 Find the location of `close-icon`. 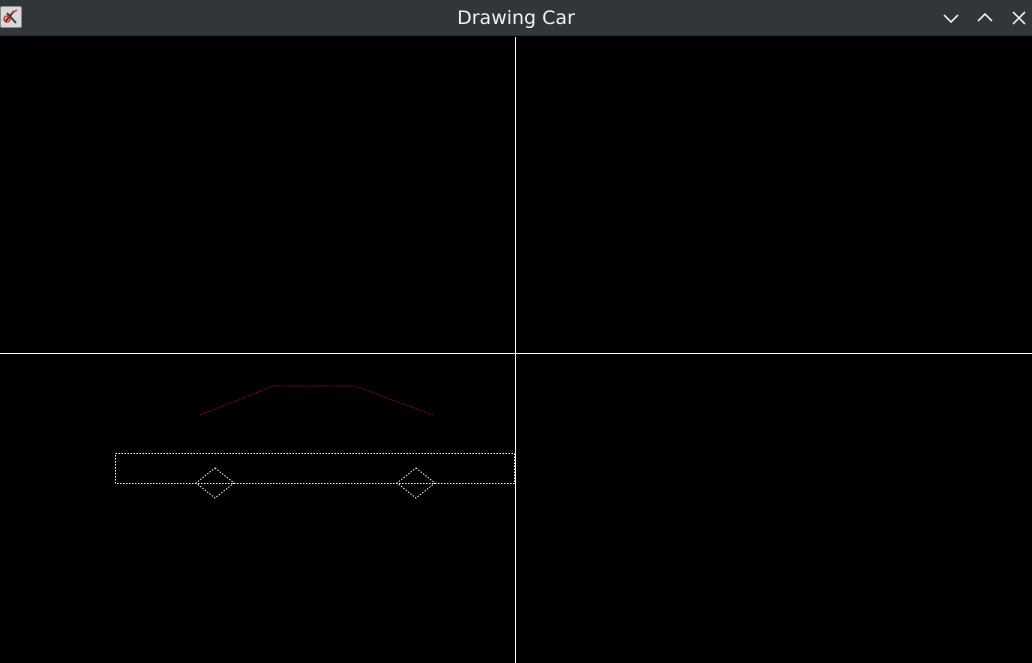

close-icon is located at coordinates (1019, 18).